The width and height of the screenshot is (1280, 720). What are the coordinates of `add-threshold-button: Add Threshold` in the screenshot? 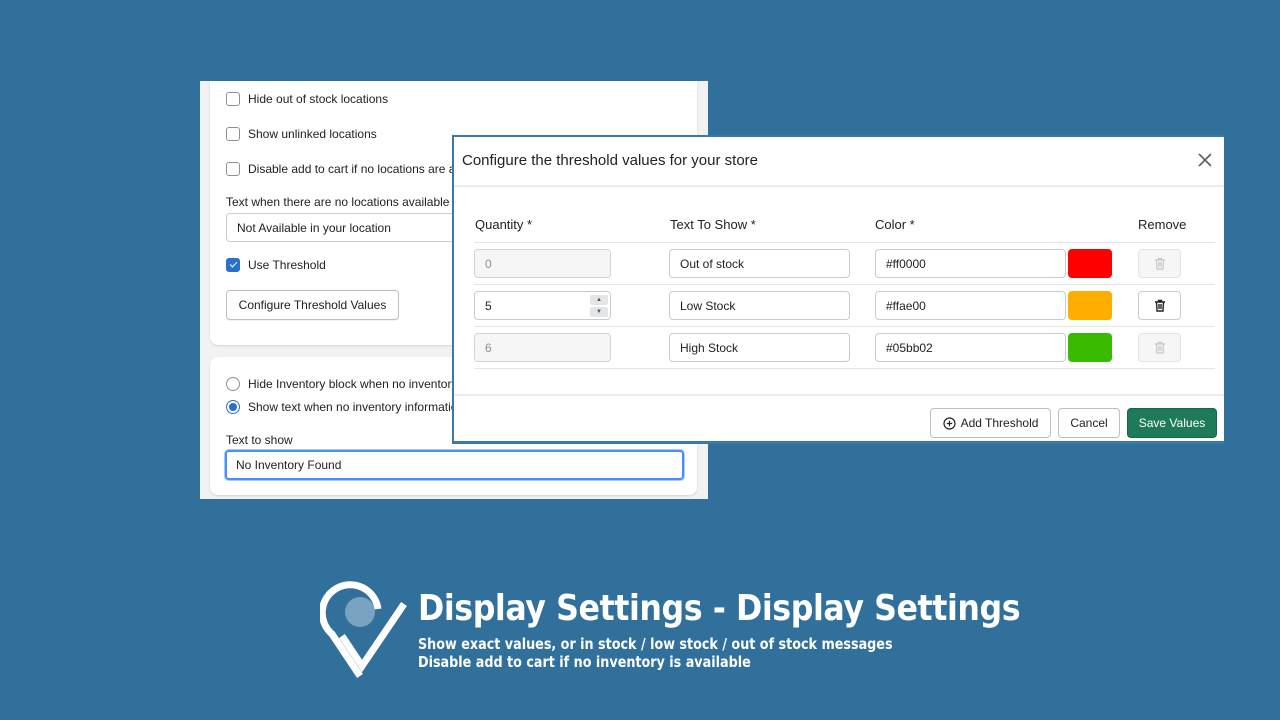 It's located at (990, 423).